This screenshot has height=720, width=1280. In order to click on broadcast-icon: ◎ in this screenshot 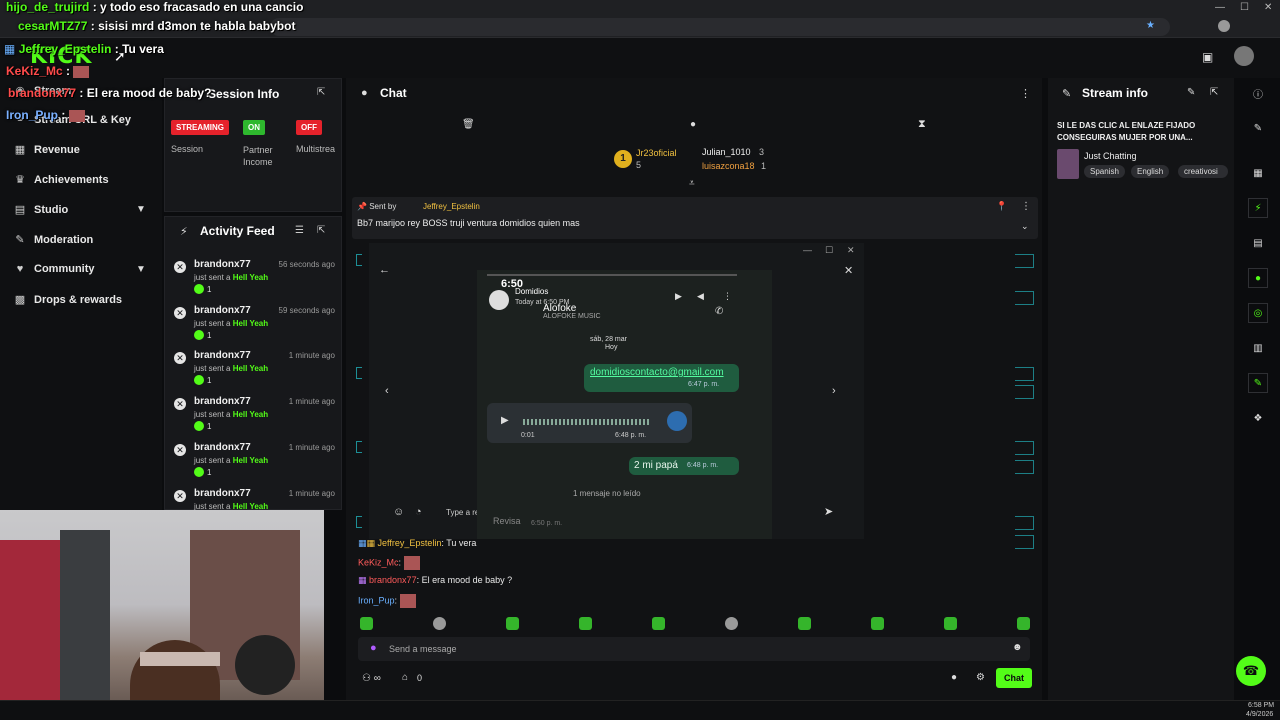, I will do `click(1258, 313)`.